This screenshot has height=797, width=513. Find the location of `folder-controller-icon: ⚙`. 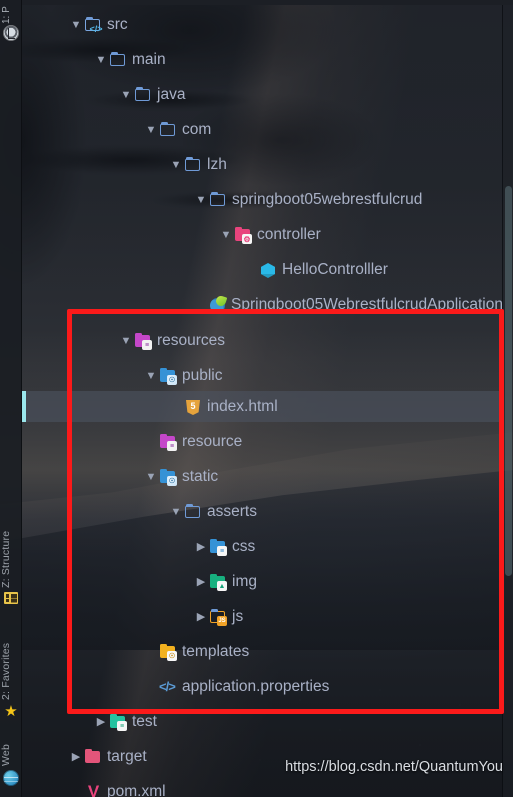

folder-controller-icon: ⚙ is located at coordinates (243, 235).